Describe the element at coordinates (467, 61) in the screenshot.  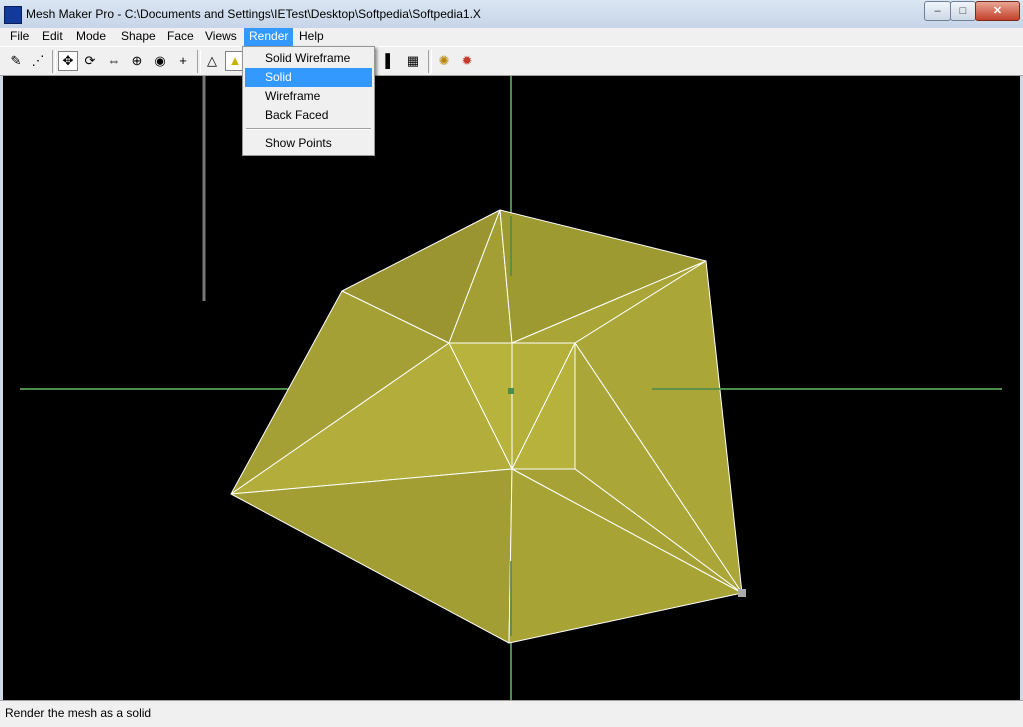
I see `color-icon: ✹` at that location.